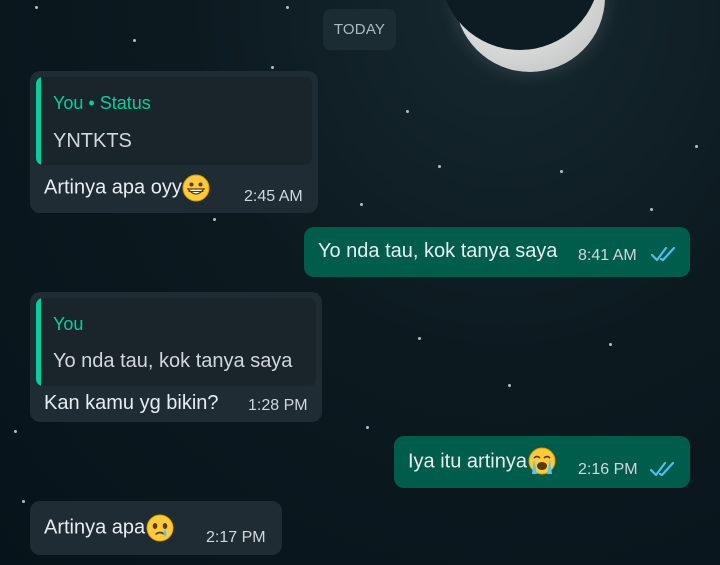 The width and height of the screenshot is (720, 565). What do you see at coordinates (92, 141) in the screenshot?
I see `reply-text: YNTKTS` at bounding box center [92, 141].